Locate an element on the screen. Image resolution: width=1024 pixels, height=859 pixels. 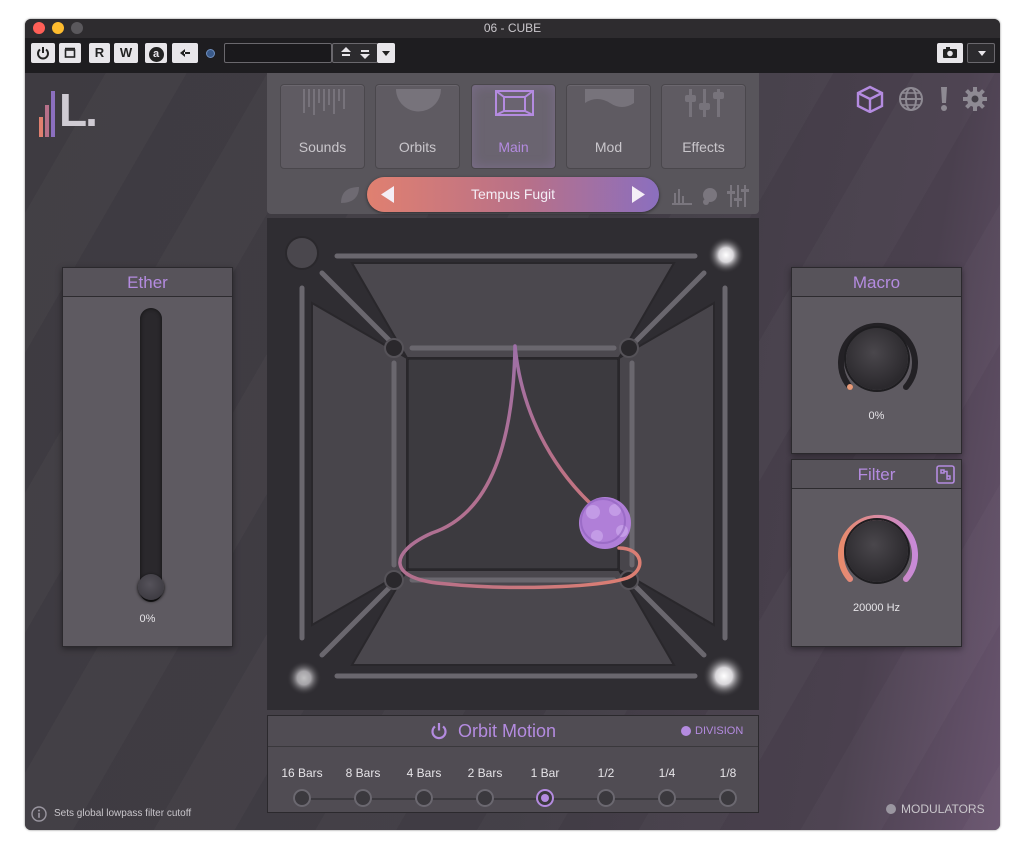
division-label-8-bars: 8 Bars is located at coordinates (363, 773).